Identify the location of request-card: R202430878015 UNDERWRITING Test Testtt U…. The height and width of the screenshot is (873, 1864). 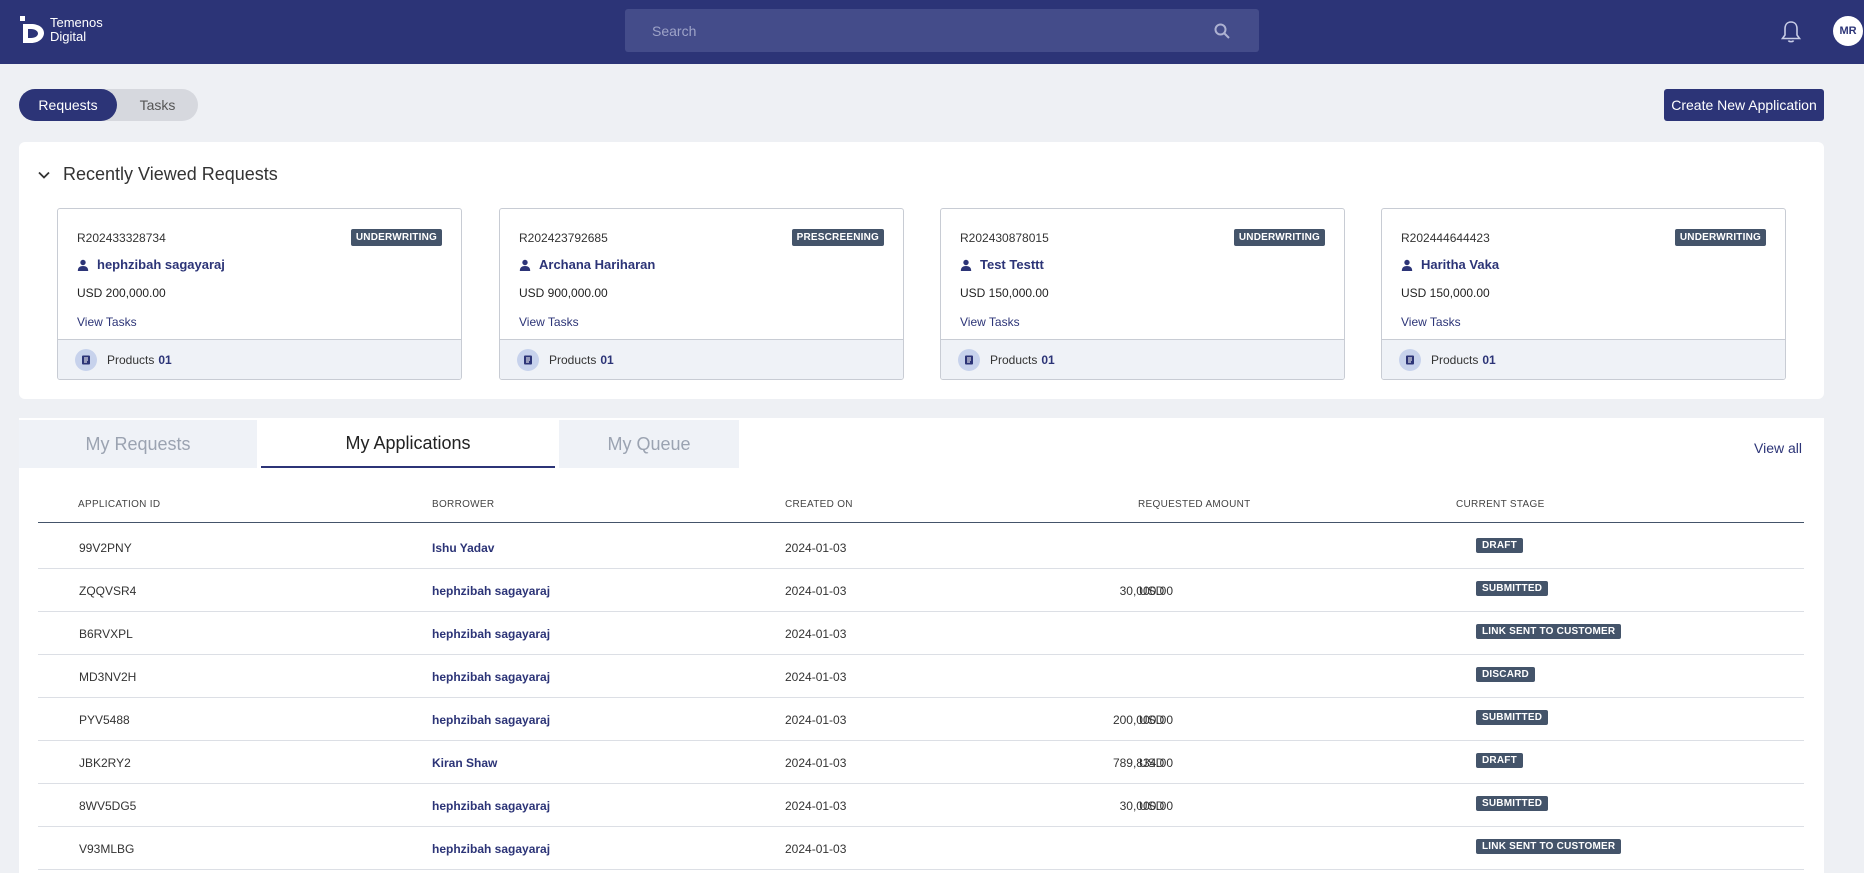
(1142, 294).